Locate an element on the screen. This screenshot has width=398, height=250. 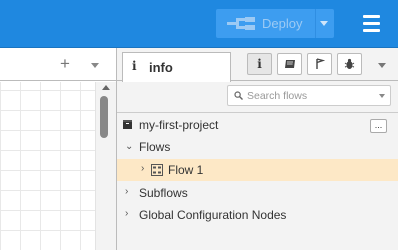
deploy-icon is located at coordinates (241, 23).